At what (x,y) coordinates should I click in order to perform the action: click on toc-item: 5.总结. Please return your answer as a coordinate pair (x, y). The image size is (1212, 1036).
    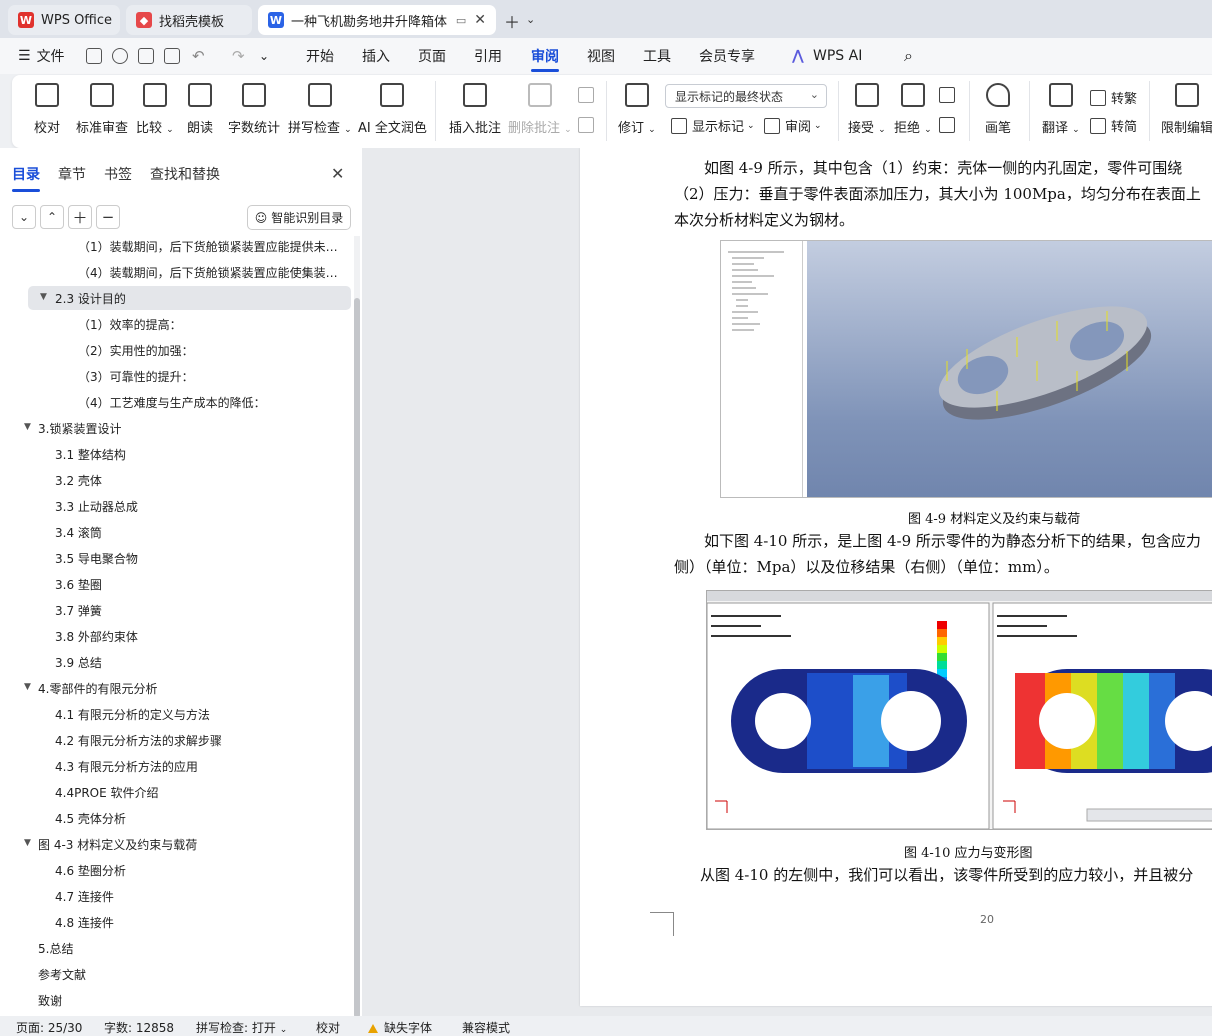
    Looking at the image, I should click on (174, 948).